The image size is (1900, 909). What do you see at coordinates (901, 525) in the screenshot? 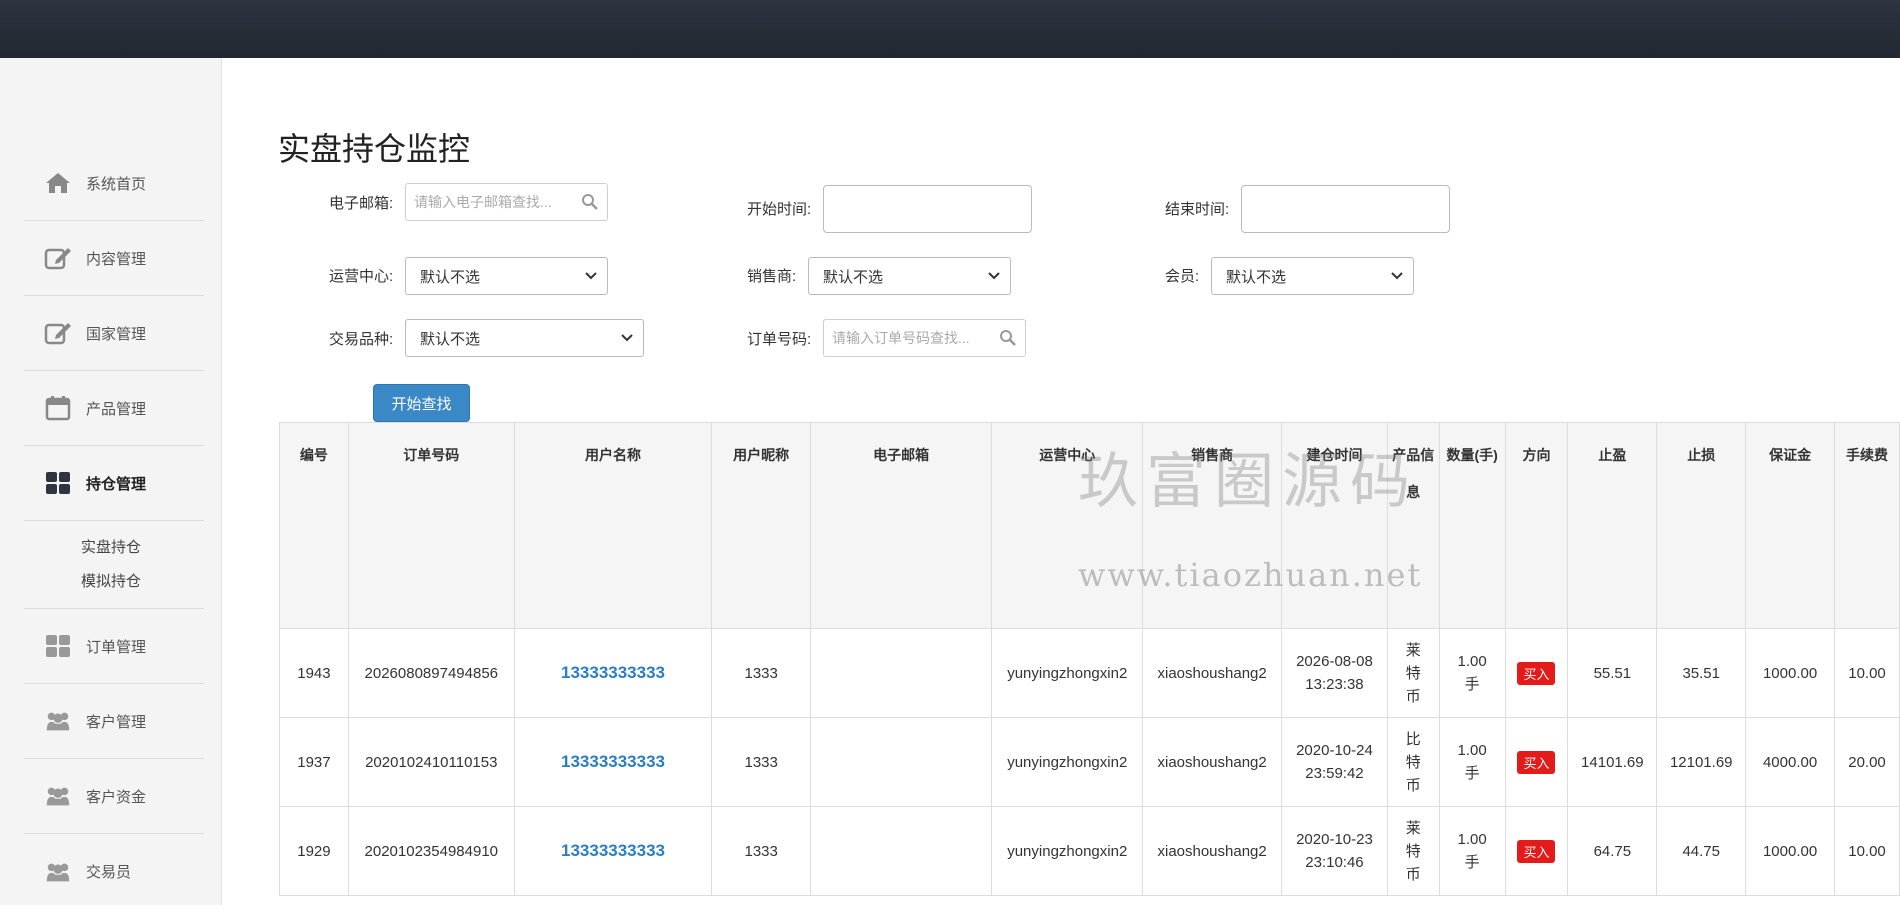
I see `col-header-email: 电子邮箱` at bounding box center [901, 525].